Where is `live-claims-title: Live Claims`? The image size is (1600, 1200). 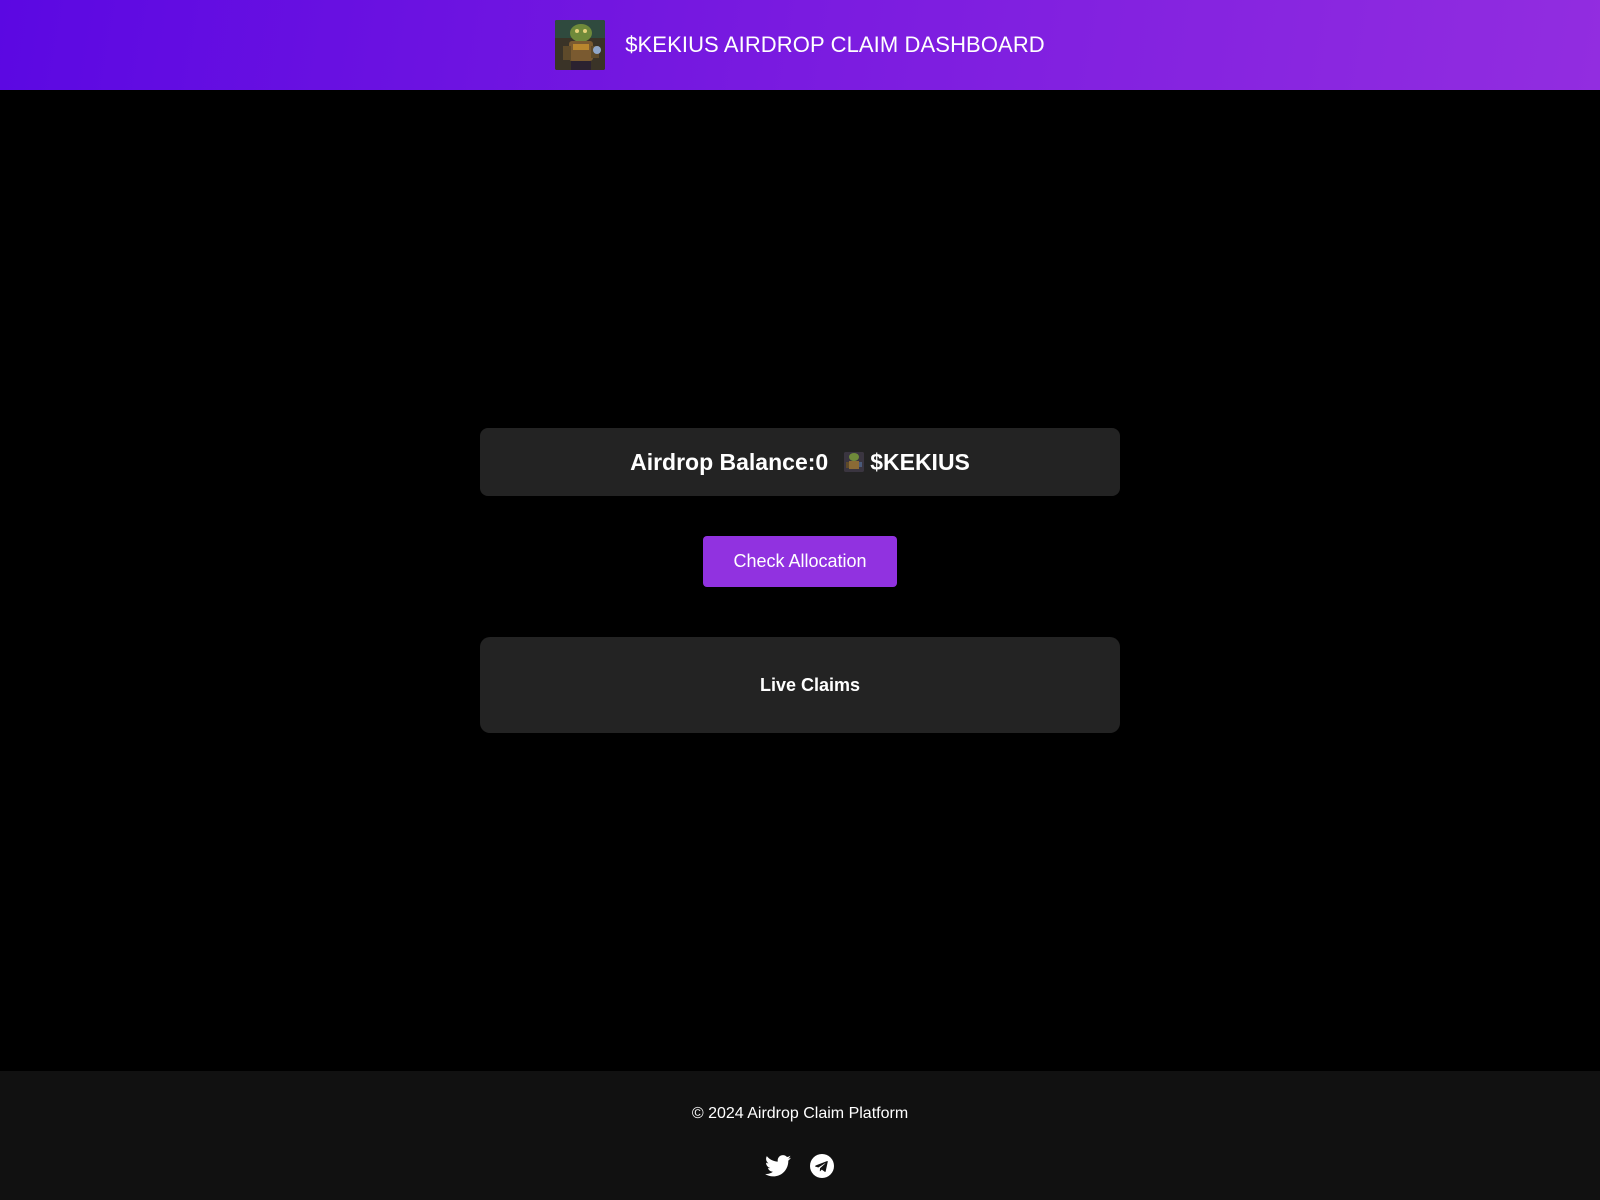 live-claims-title: Live Claims is located at coordinates (810, 684).